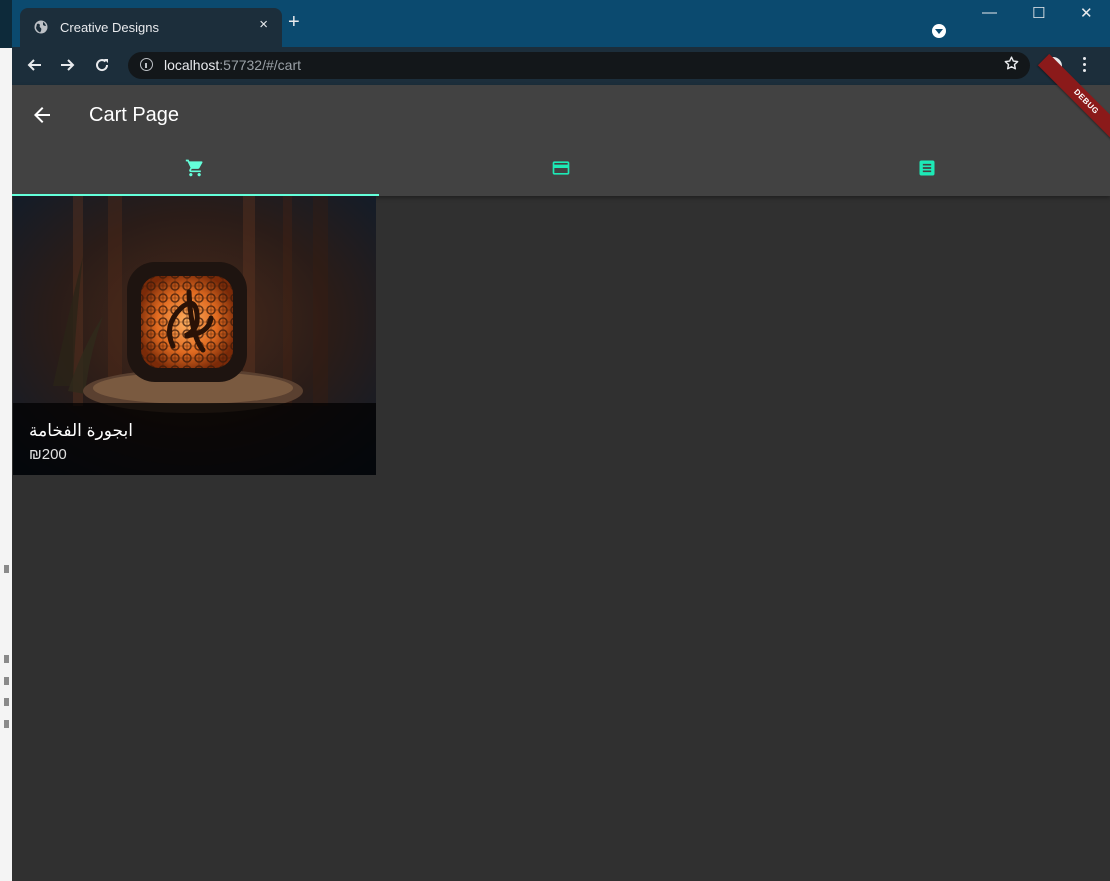 The image size is (1110, 881). I want to click on product-name: ابجورة الفخامة, so click(81, 430).